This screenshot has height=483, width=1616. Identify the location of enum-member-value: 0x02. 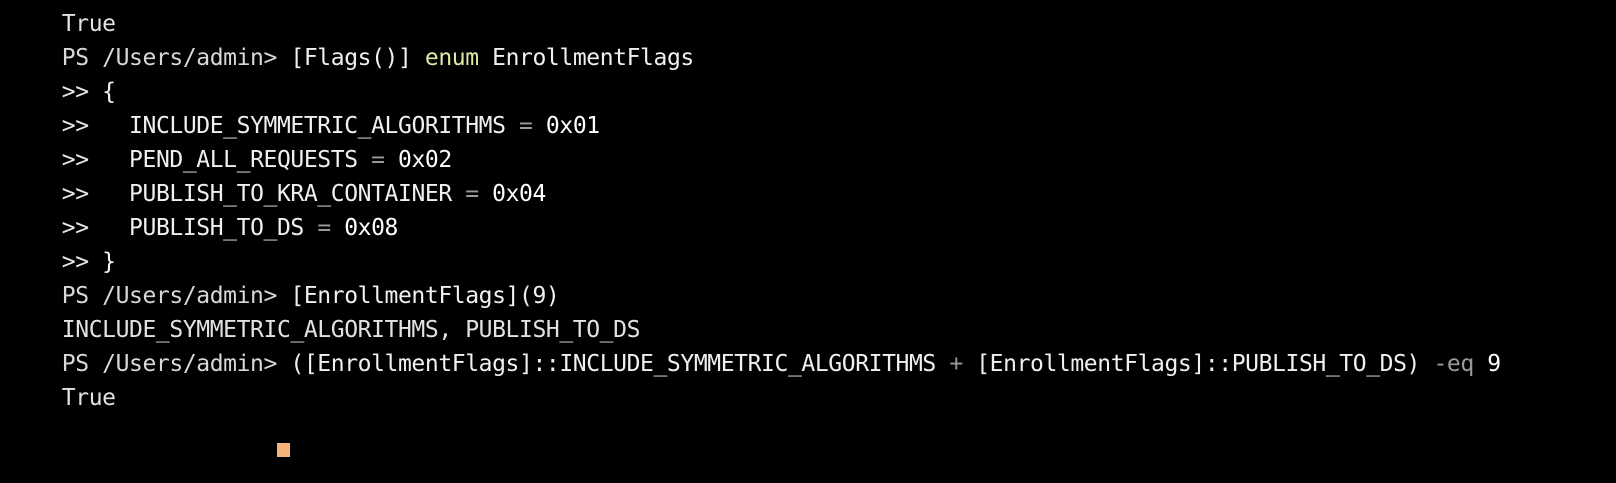
(425, 160).